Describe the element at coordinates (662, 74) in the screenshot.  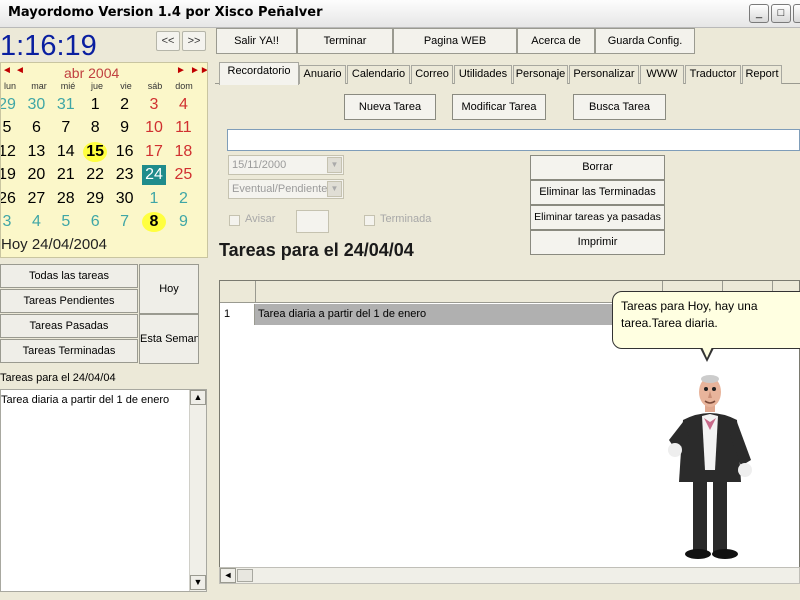
I see `tab-www: WWW` at that location.